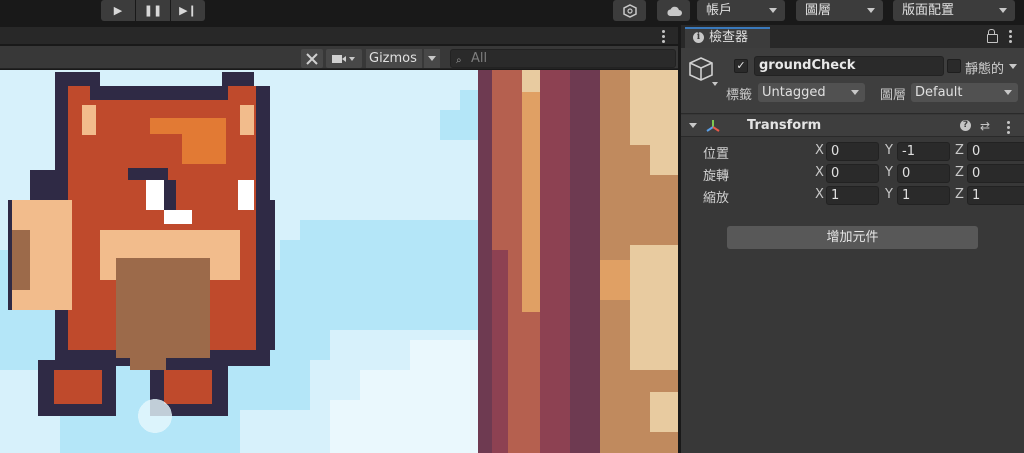  I want to click on tools-icon, so click(312, 58).